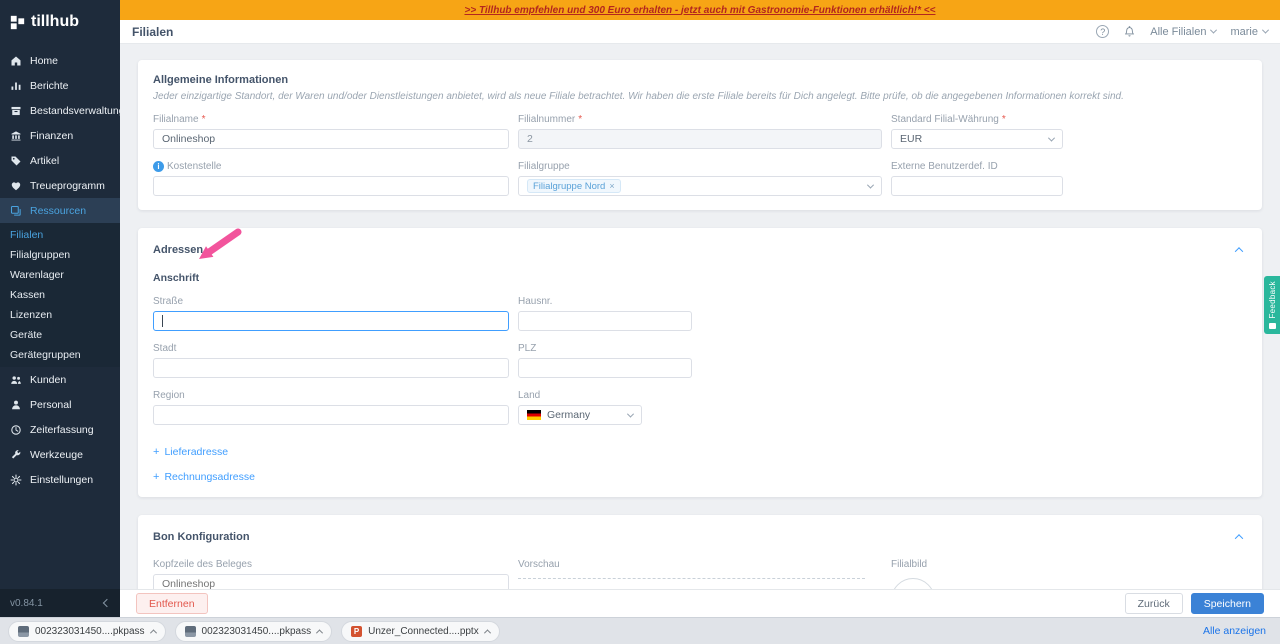 Image resolution: width=1280 pixels, height=644 pixels. Describe the element at coordinates (168, 301) in the screenshot. I see `strasse-label: Straße` at that location.